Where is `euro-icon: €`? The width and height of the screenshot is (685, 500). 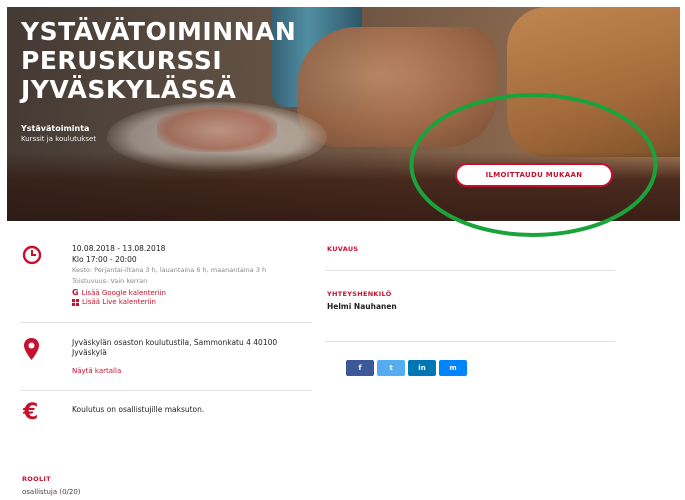 euro-icon: € is located at coordinates (31, 412).